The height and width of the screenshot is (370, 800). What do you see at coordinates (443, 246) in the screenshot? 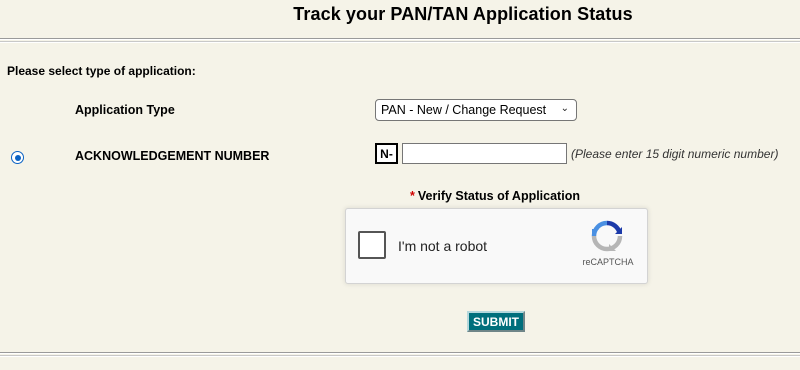
I see `recaptcha-checkbox-label: I'm not a robot` at bounding box center [443, 246].